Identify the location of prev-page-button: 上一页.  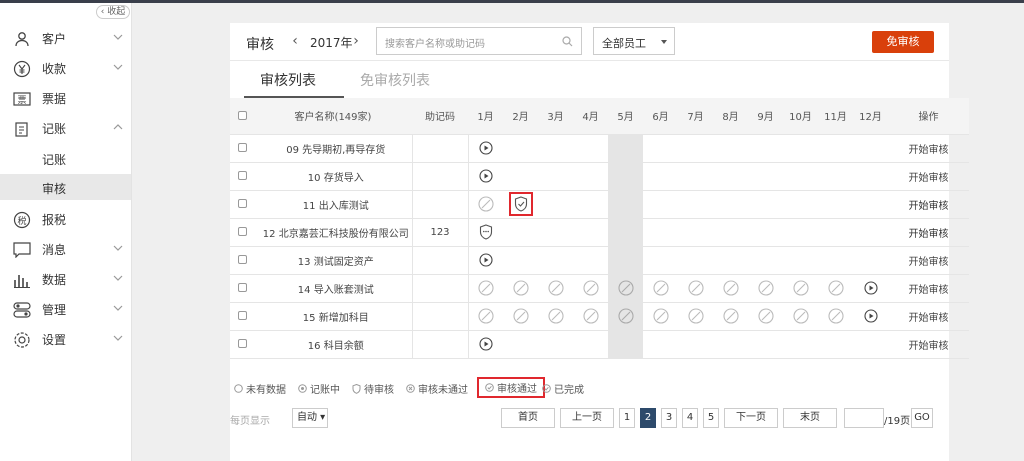
(587, 418).